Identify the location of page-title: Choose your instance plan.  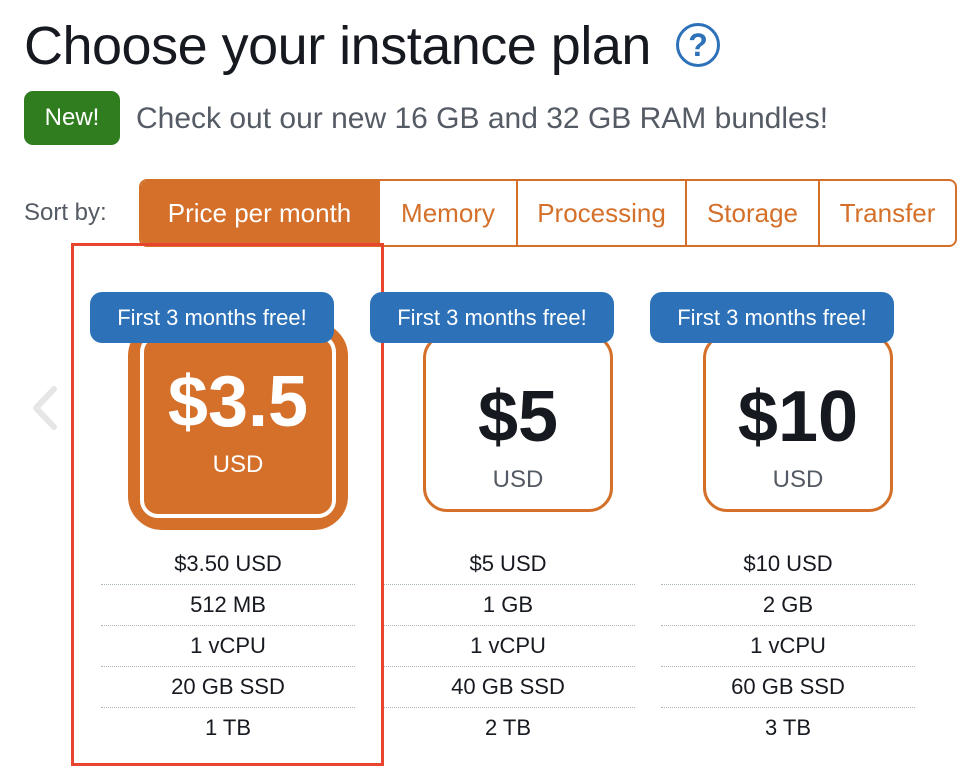
(337, 46).